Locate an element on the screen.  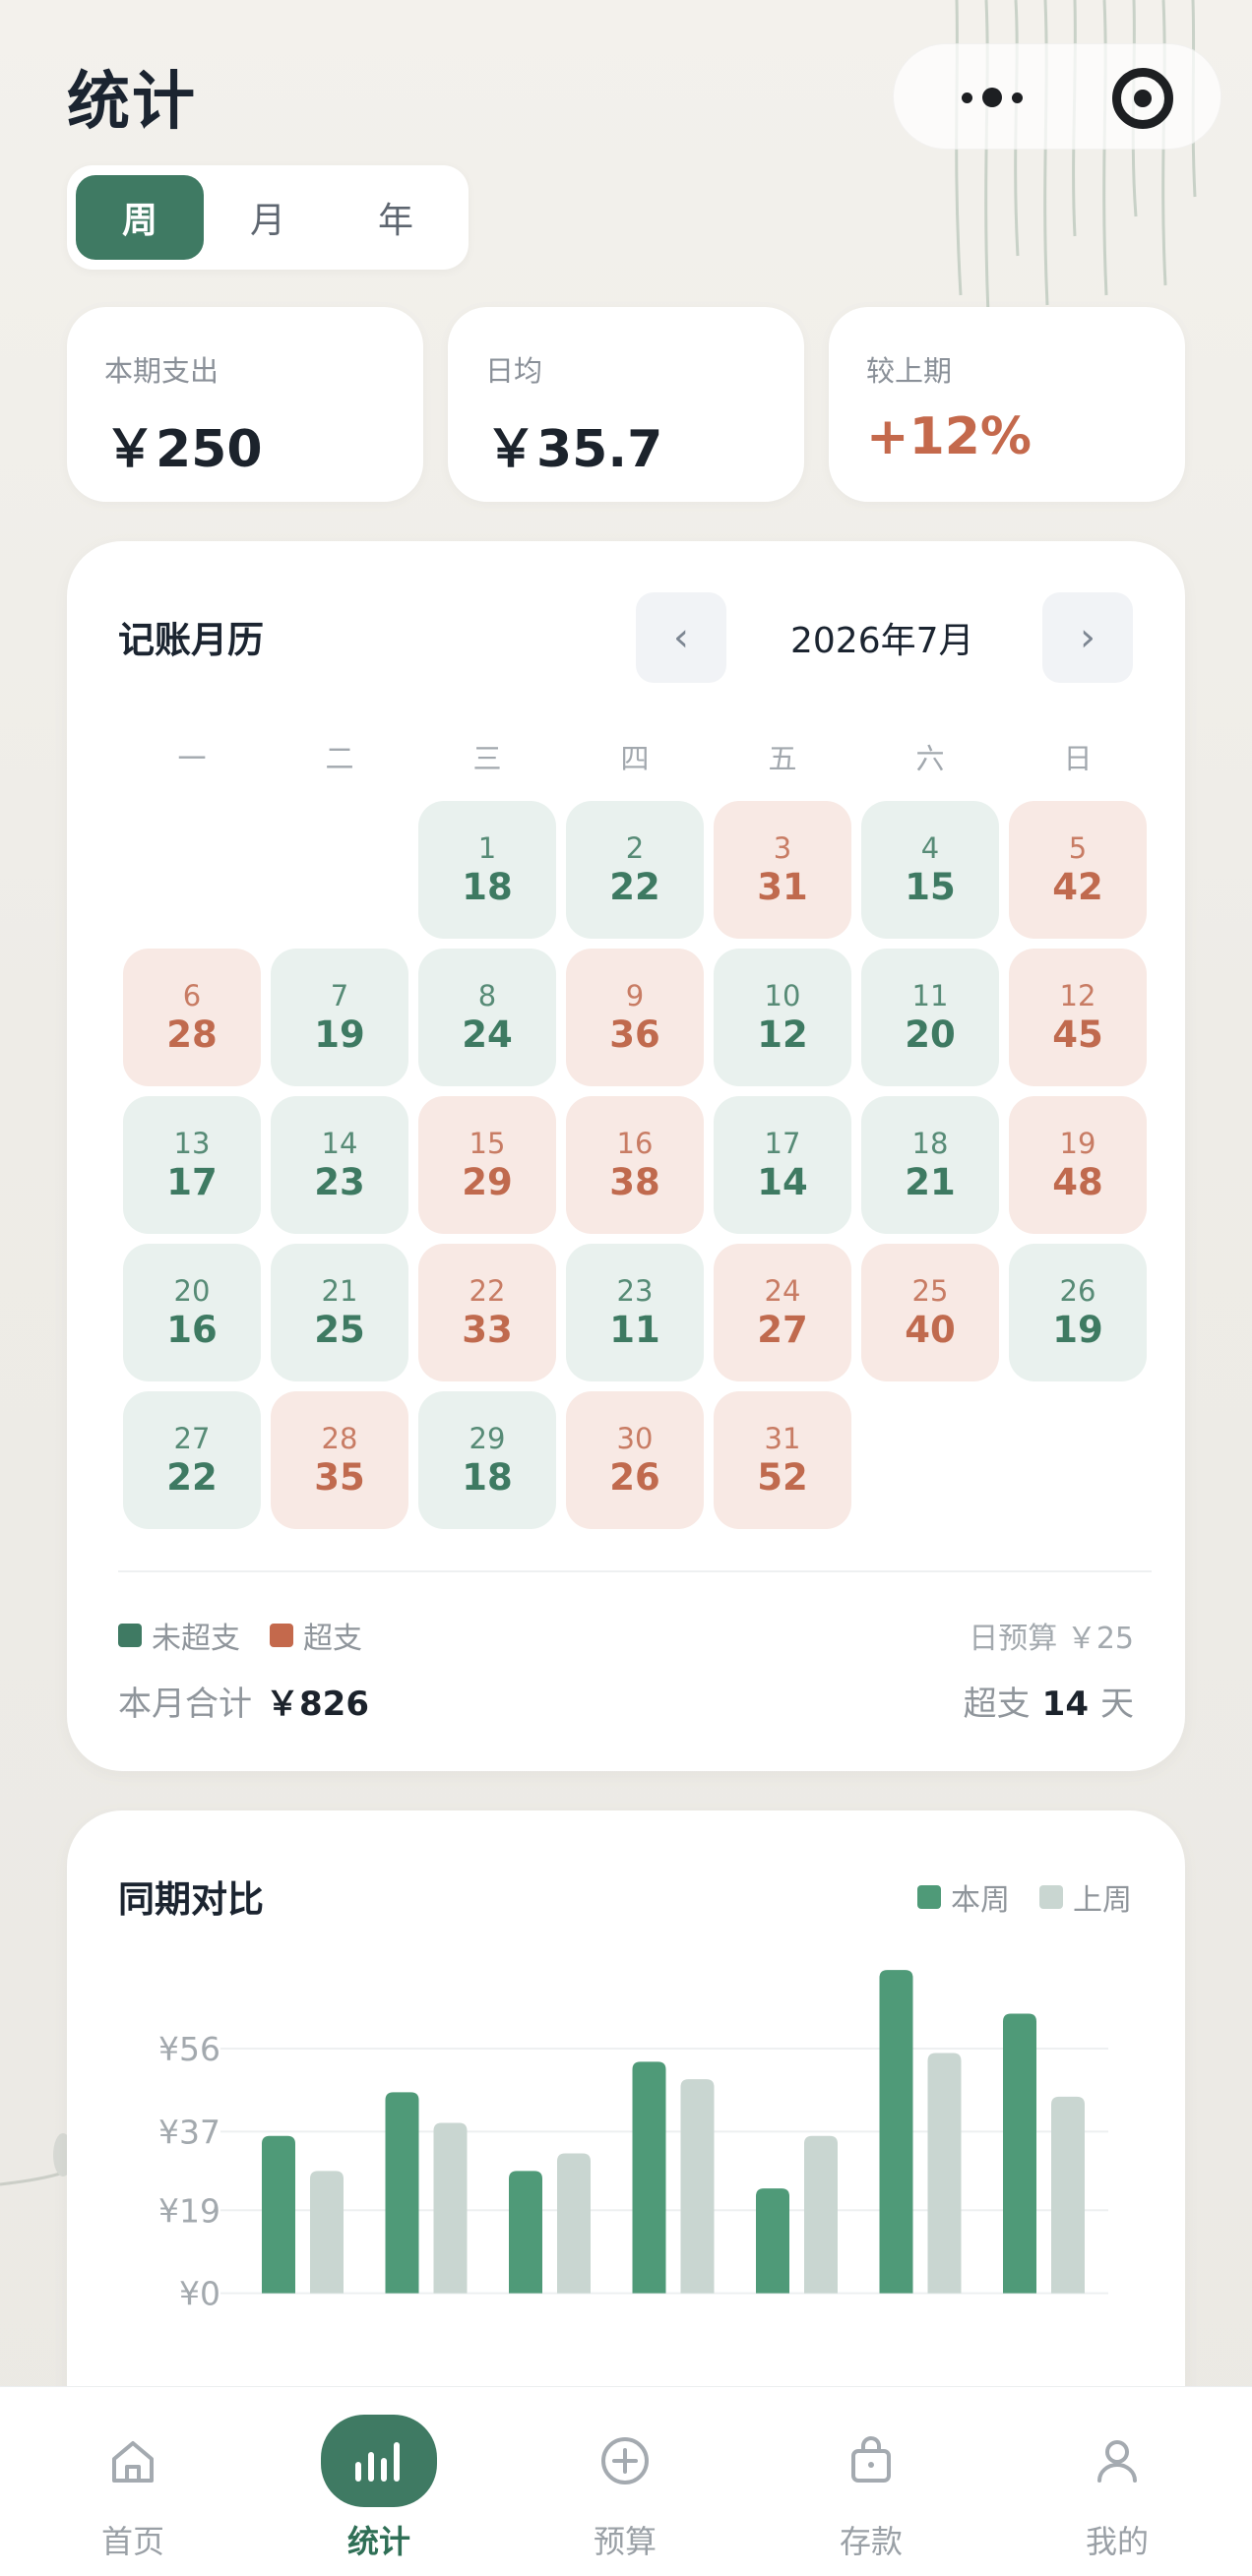
calendar-day-15: 15 29 is located at coordinates (487, 1165).